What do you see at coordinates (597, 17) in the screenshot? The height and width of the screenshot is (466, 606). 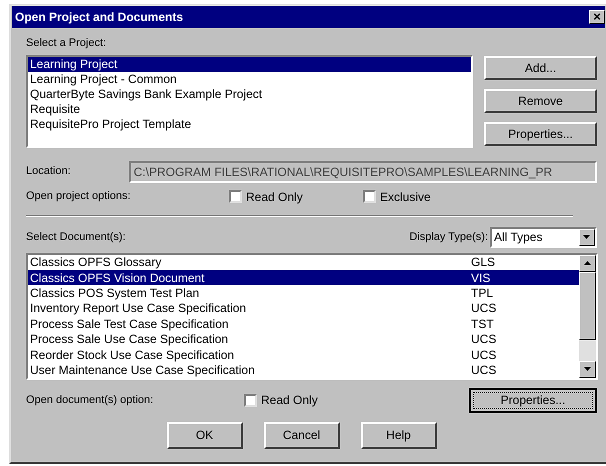 I see `close-button: ×` at bounding box center [597, 17].